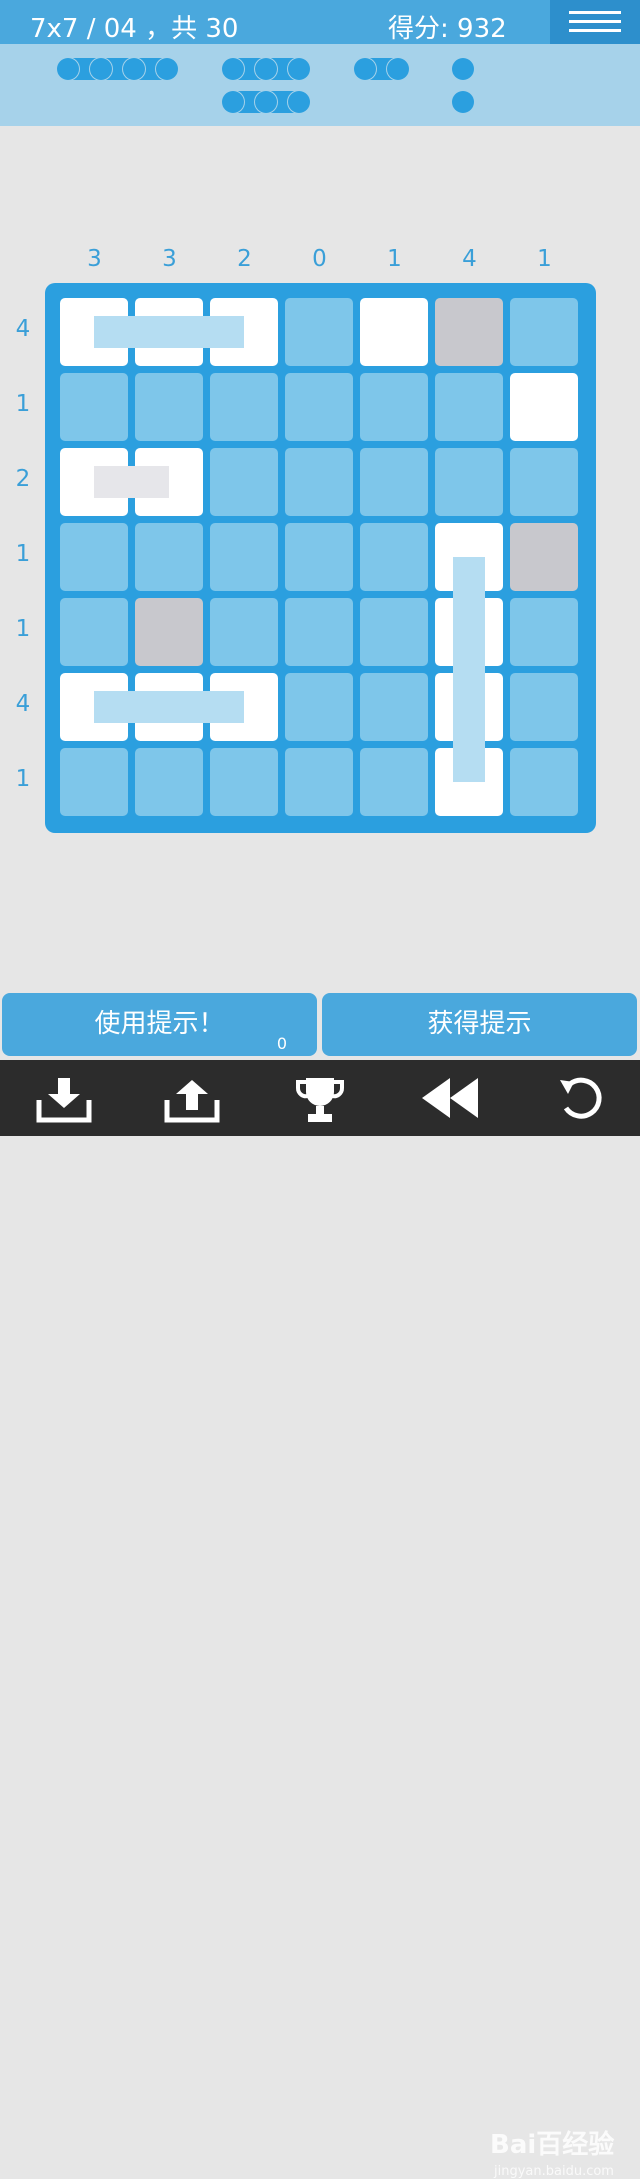 This screenshot has height=2179, width=640. What do you see at coordinates (320, 22) in the screenshot?
I see `top-bar: 7x7 / 04 ，共 30 得分: 932` at bounding box center [320, 22].